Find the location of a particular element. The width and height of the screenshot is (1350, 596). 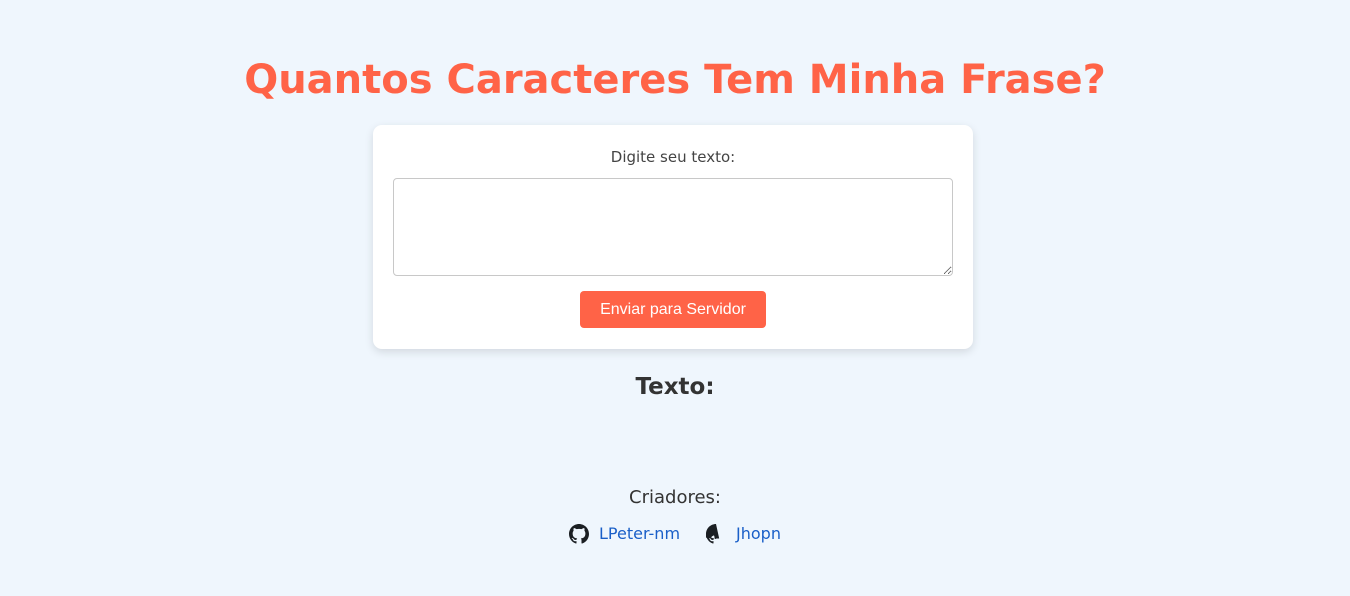

page-title: Quantos Caracteres Tem Minha Frase? is located at coordinates (675, 80).